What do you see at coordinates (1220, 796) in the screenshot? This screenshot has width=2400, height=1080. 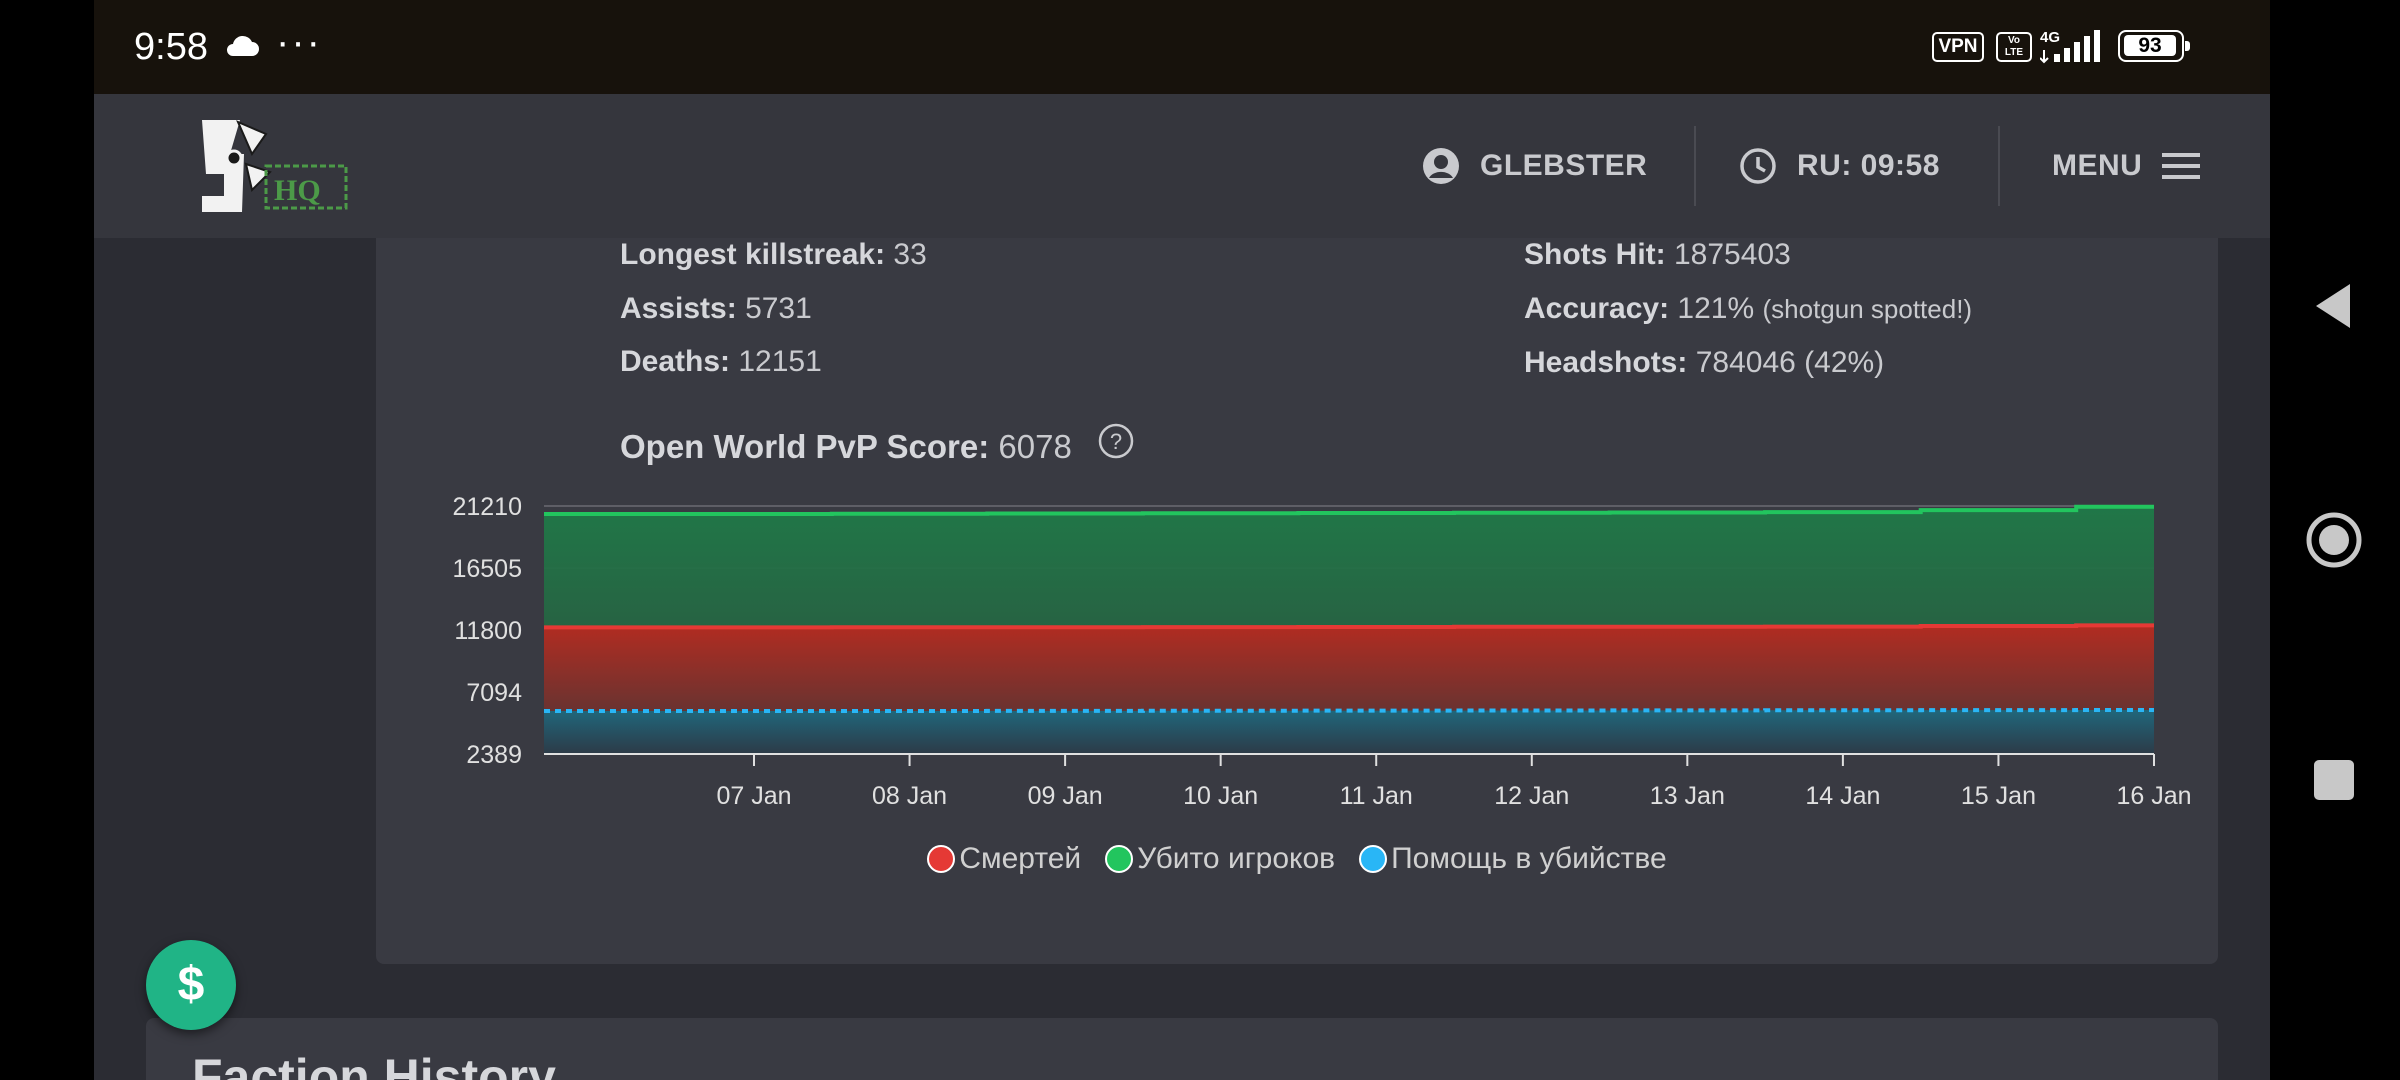 I see `x-tick-label: 10 Jan` at bounding box center [1220, 796].